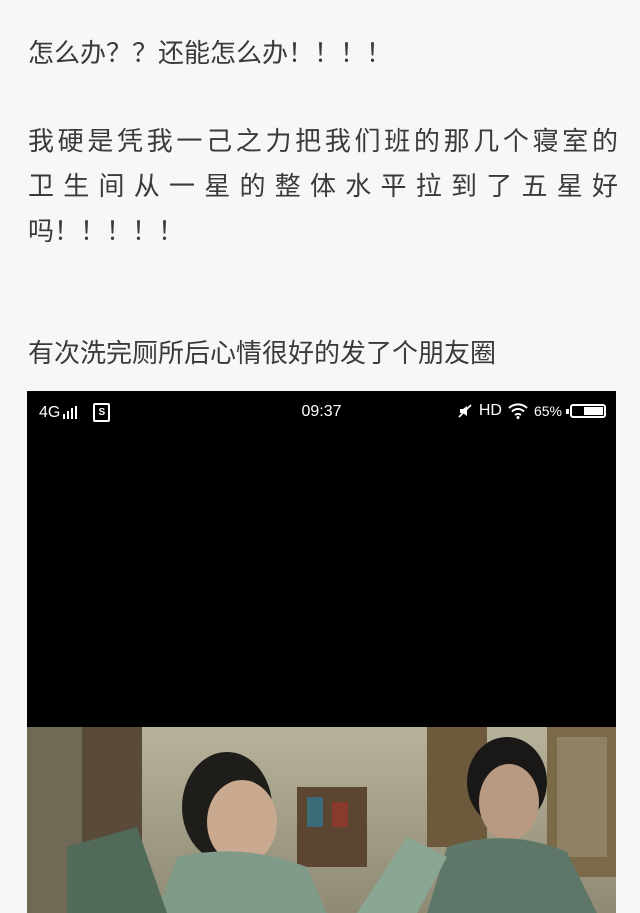 The width and height of the screenshot is (640, 913). I want to click on post-text-line-3: 有次洗完厕所后心情很好的发了个朋友圈, so click(262, 354).